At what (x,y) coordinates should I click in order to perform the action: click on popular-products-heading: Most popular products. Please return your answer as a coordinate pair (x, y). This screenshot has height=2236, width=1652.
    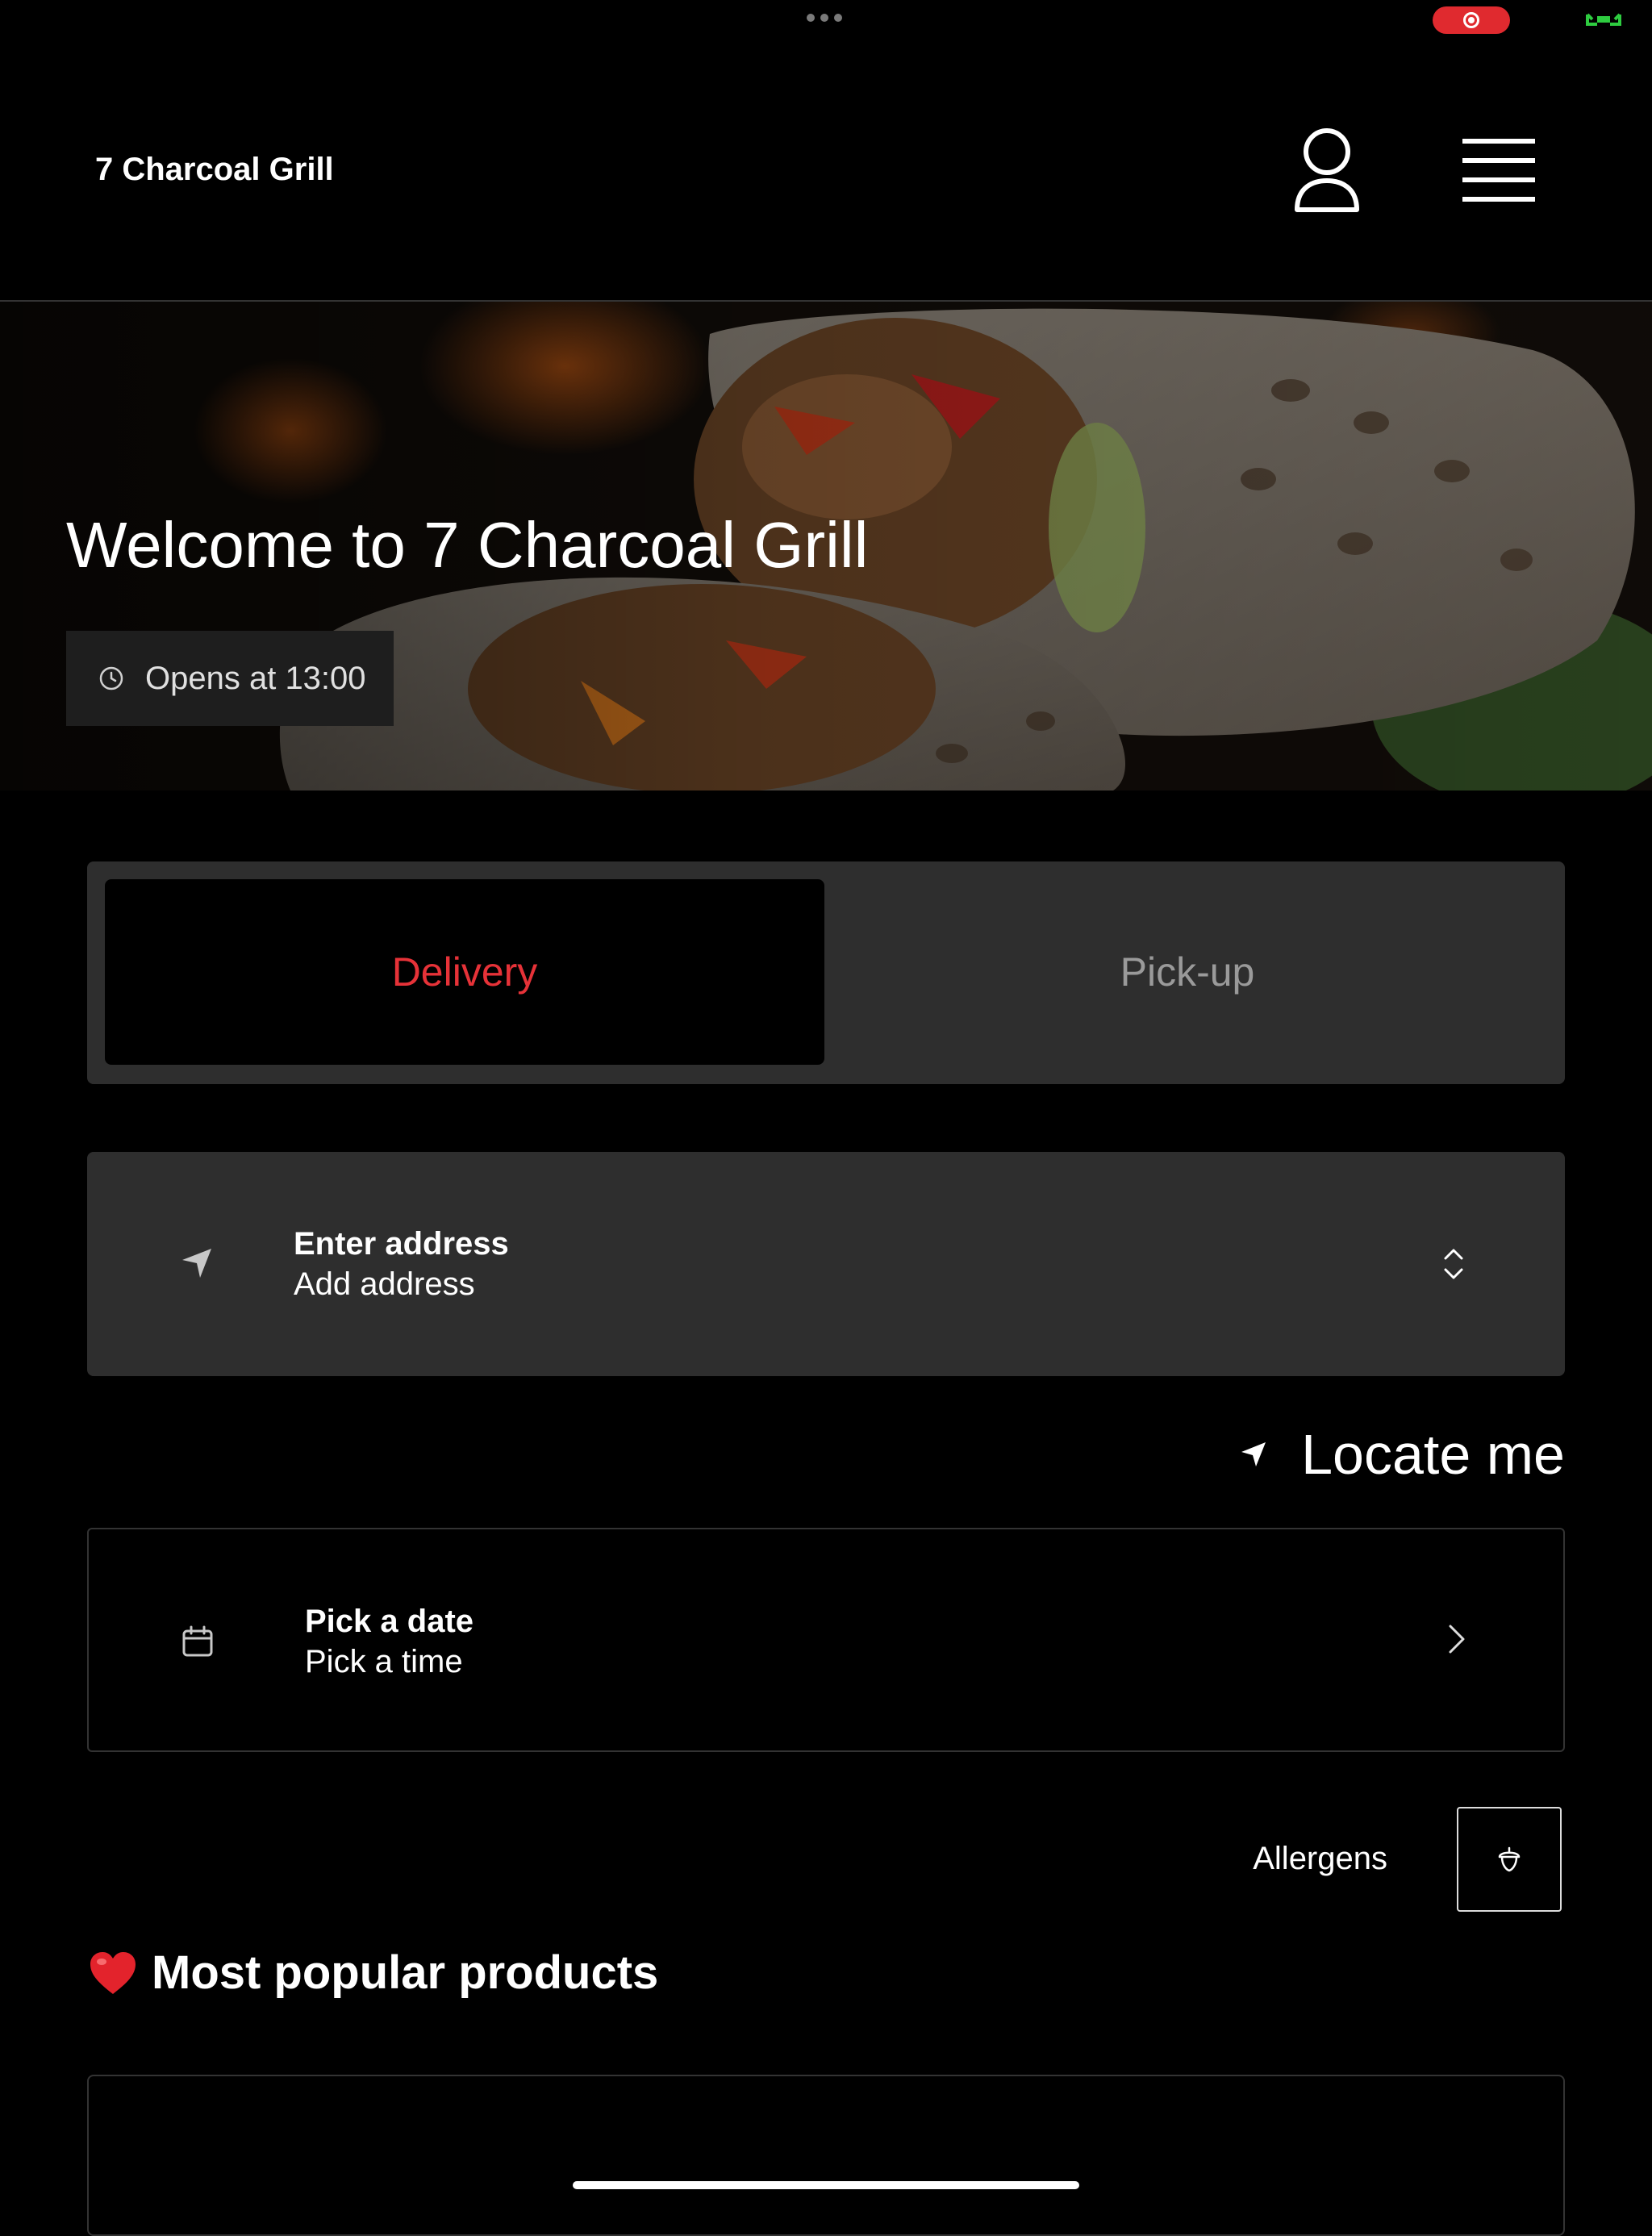
    Looking at the image, I should click on (373, 1973).